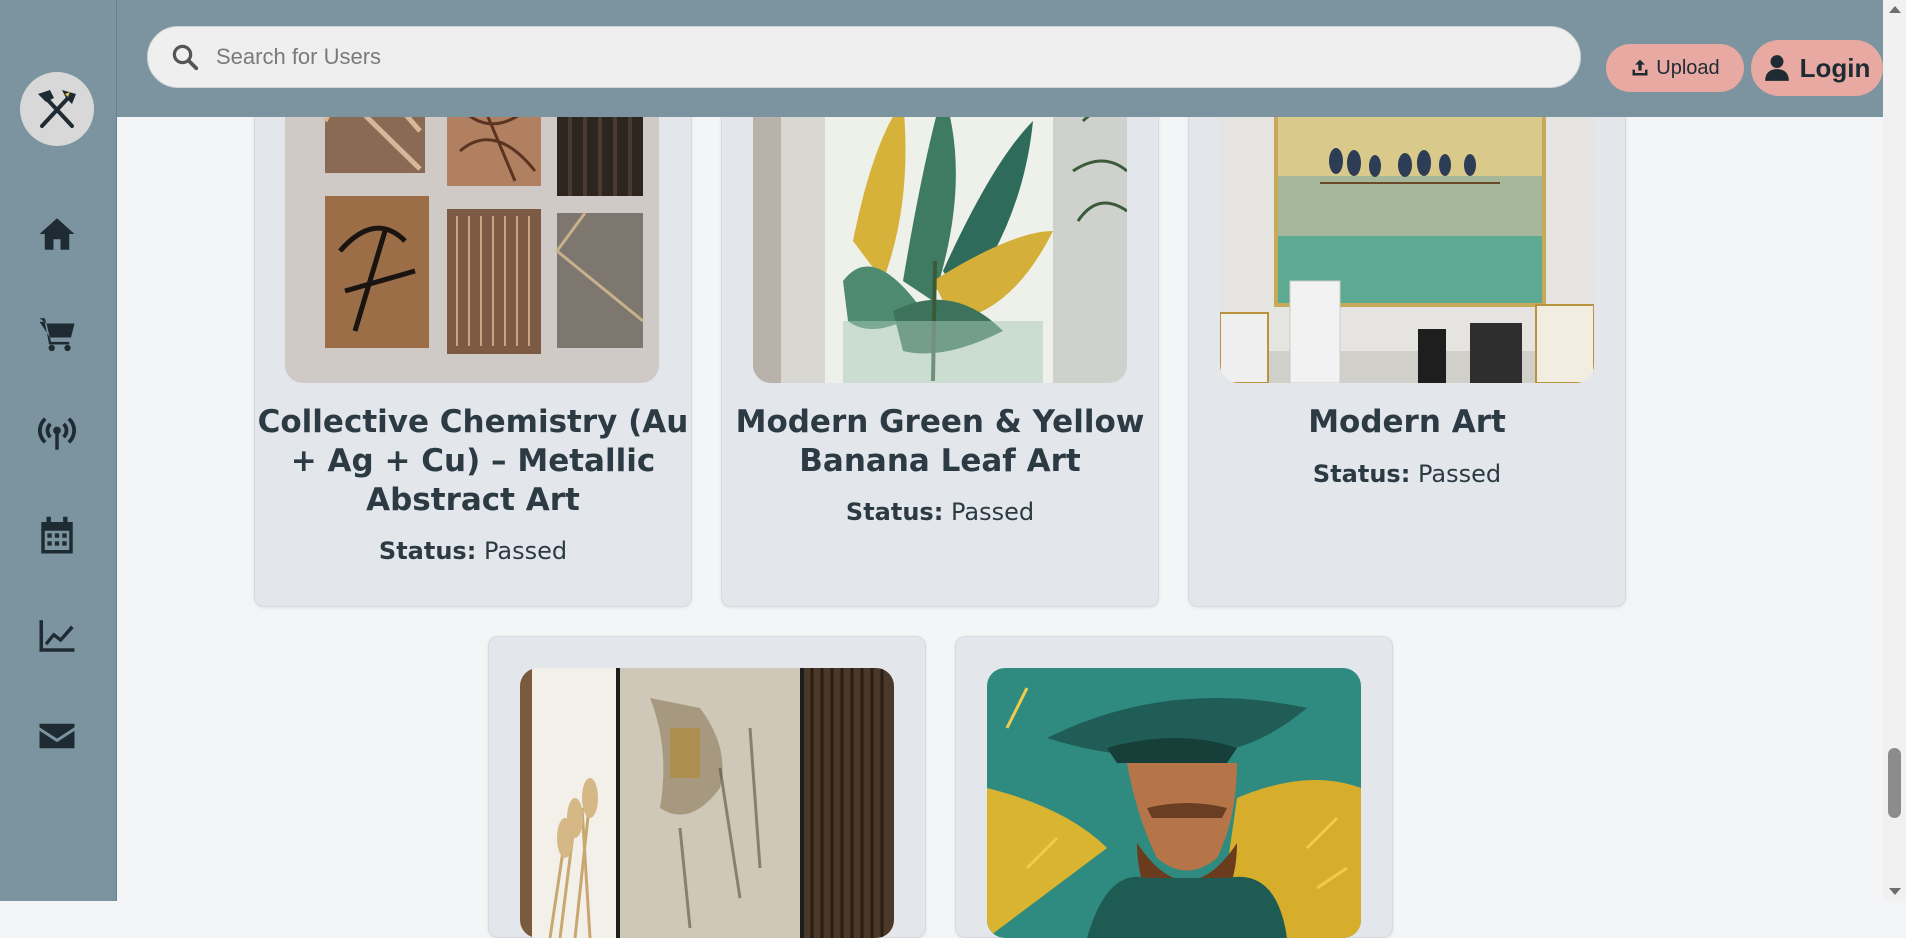 The height and width of the screenshot is (938, 1906). What do you see at coordinates (57, 434) in the screenshot?
I see `broadcast-icon` at bounding box center [57, 434].